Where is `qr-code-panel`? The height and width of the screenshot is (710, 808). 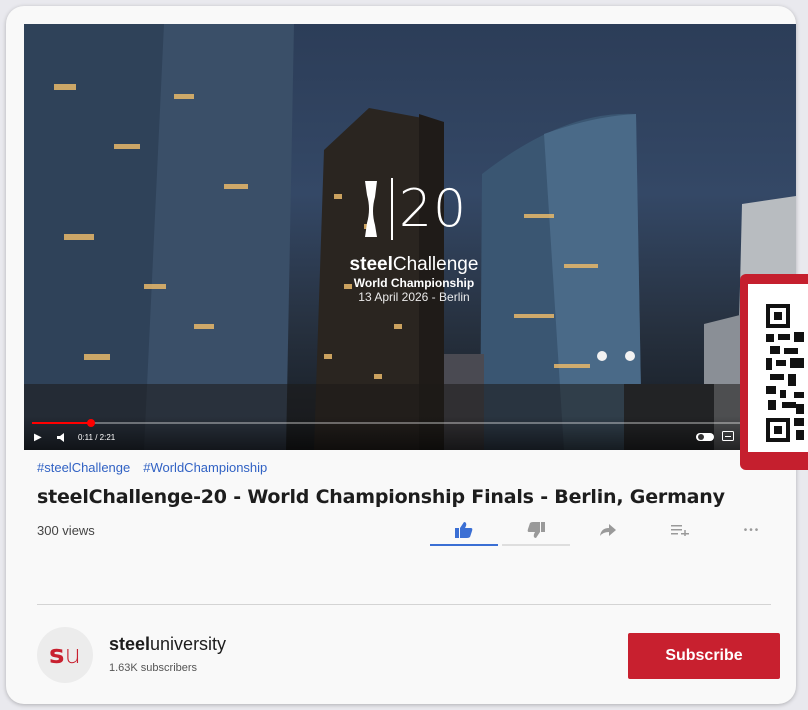 qr-code-panel is located at coordinates (774, 372).